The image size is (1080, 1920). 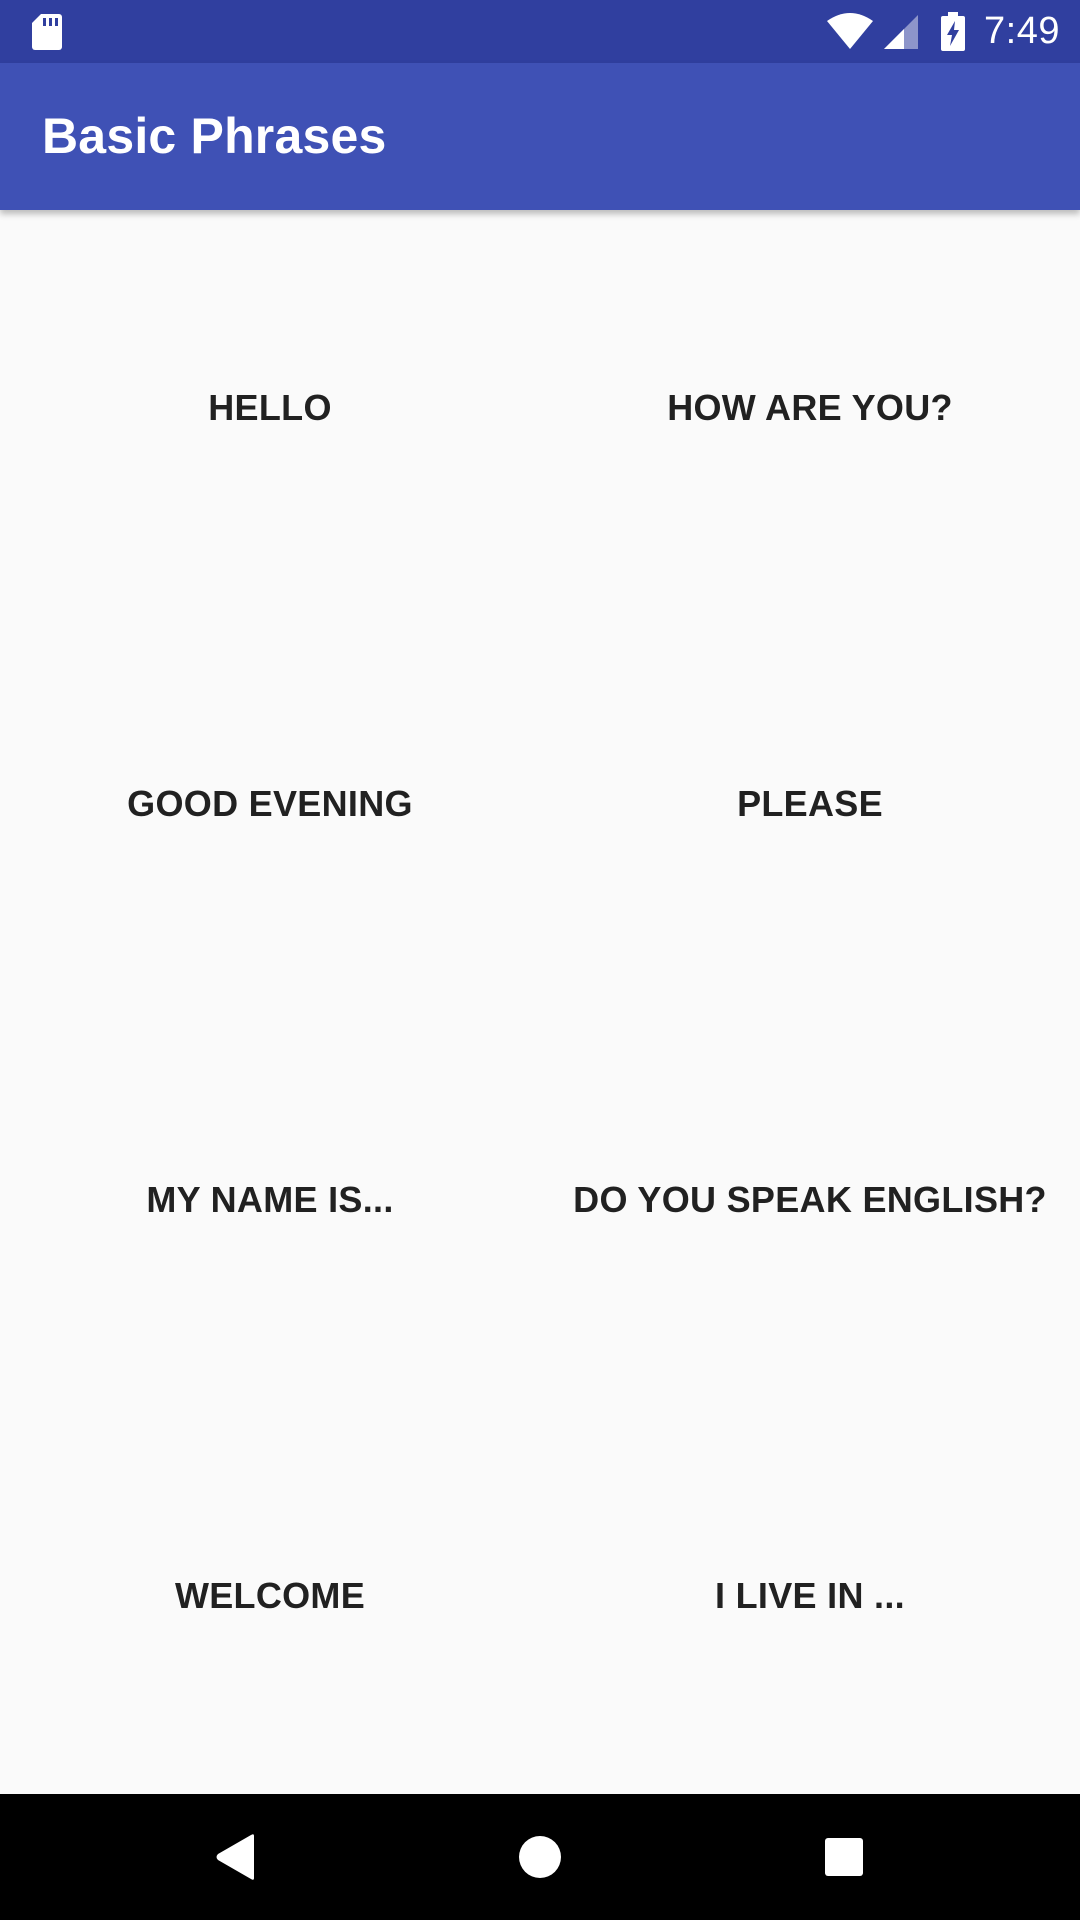 I want to click on app-bar: Basic Phrases, so click(x=540, y=136).